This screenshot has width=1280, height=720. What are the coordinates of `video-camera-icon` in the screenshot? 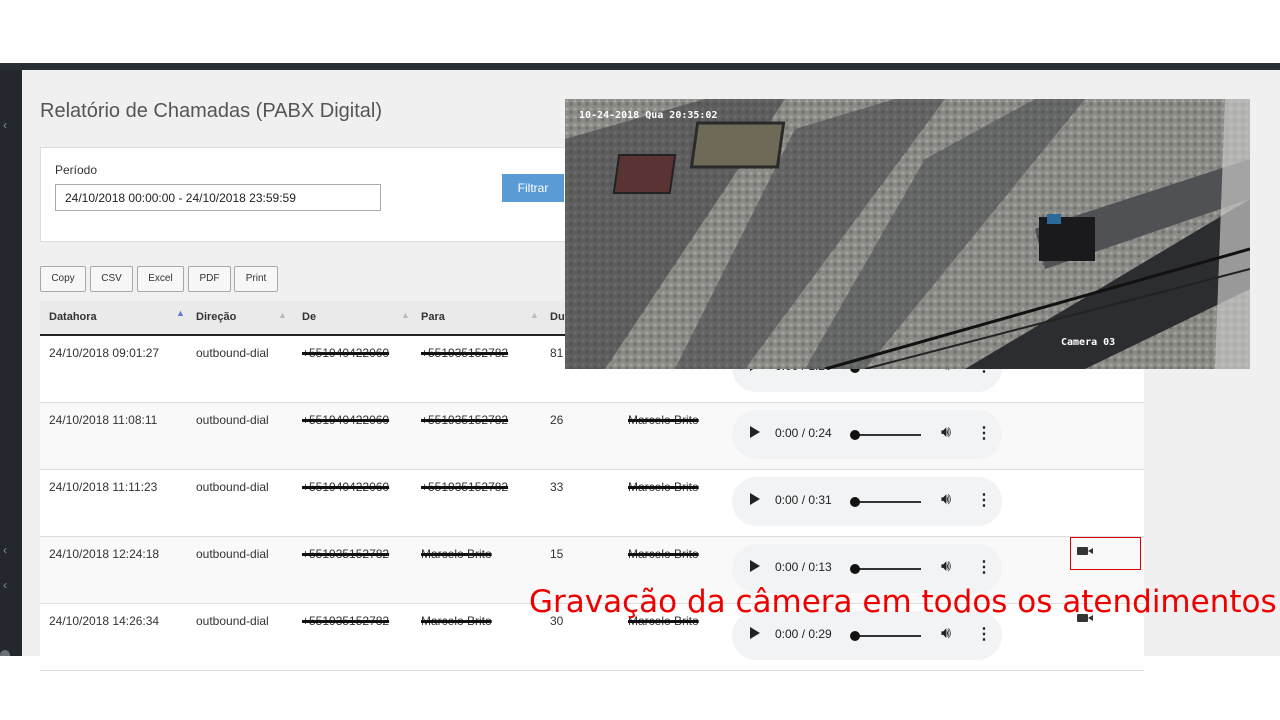 It's located at (1085, 551).